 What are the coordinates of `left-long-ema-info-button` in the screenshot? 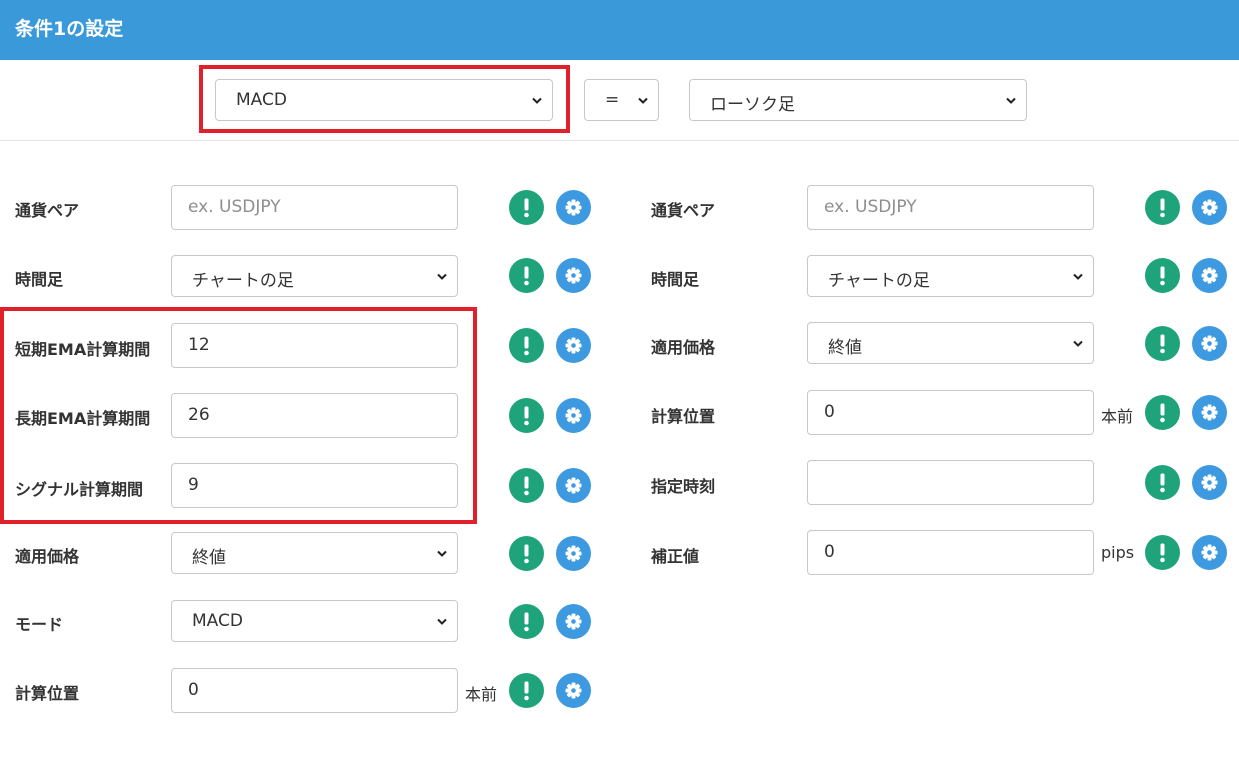 It's located at (526, 415).